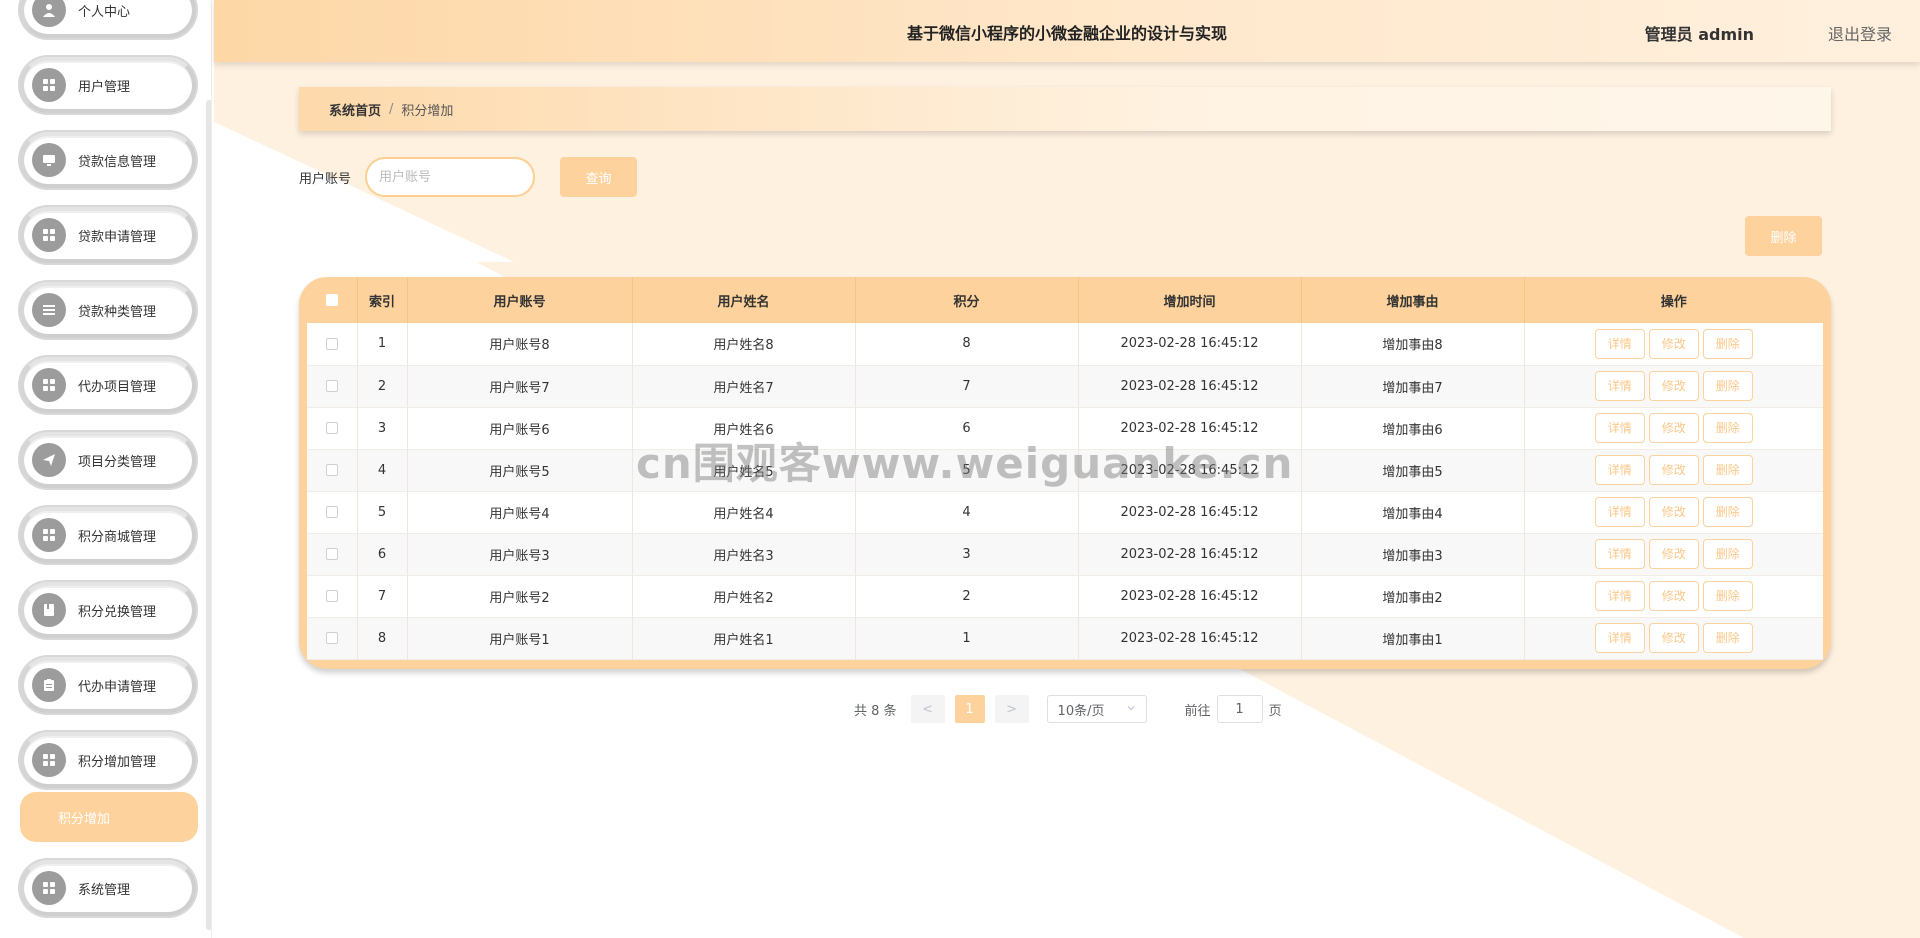 The image size is (1920, 938). Describe the element at coordinates (969, 709) in the screenshot. I see `page-number-button: 1` at that location.